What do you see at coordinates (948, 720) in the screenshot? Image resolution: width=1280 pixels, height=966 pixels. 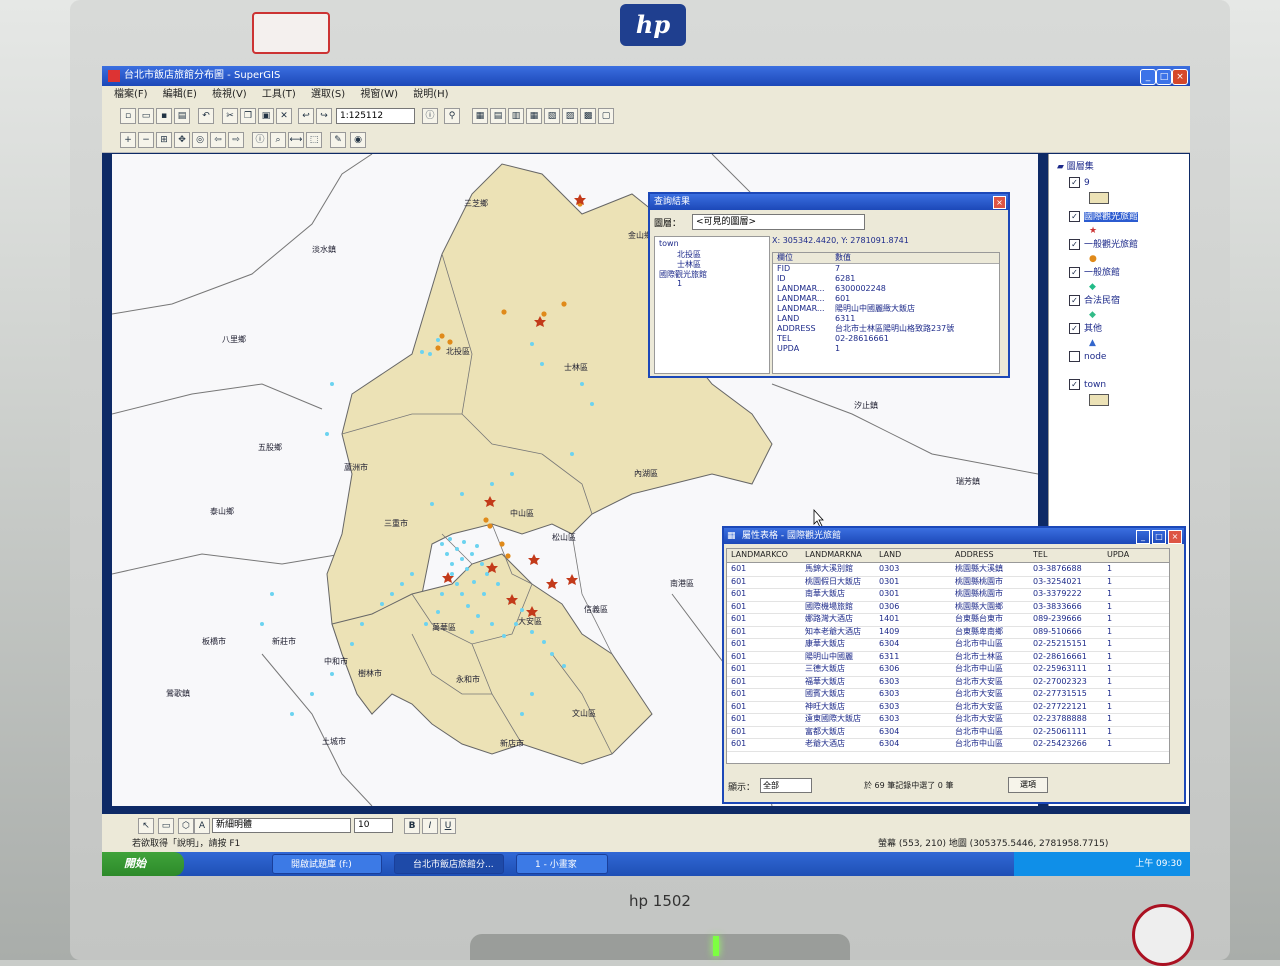 I see `table-row: 601 遠東國際大飯店 6303 台北市大安區 02-23788888 1` at bounding box center [948, 720].